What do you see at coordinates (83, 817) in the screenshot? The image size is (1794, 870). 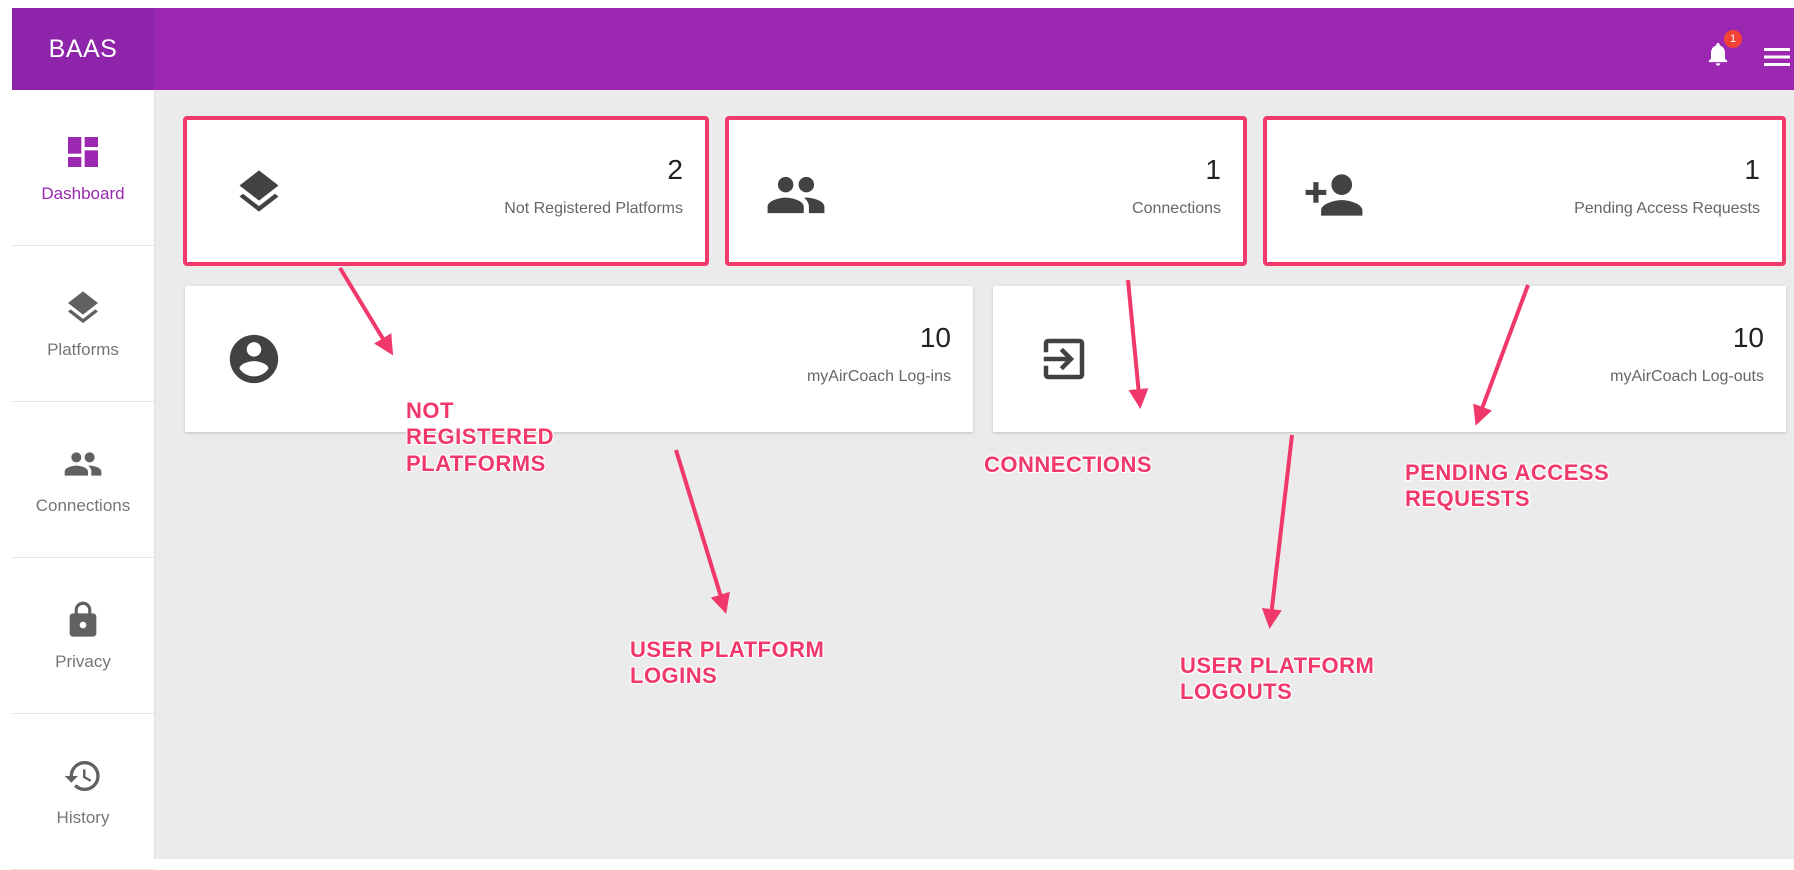 I see `sidebar-item-label: History` at bounding box center [83, 817].